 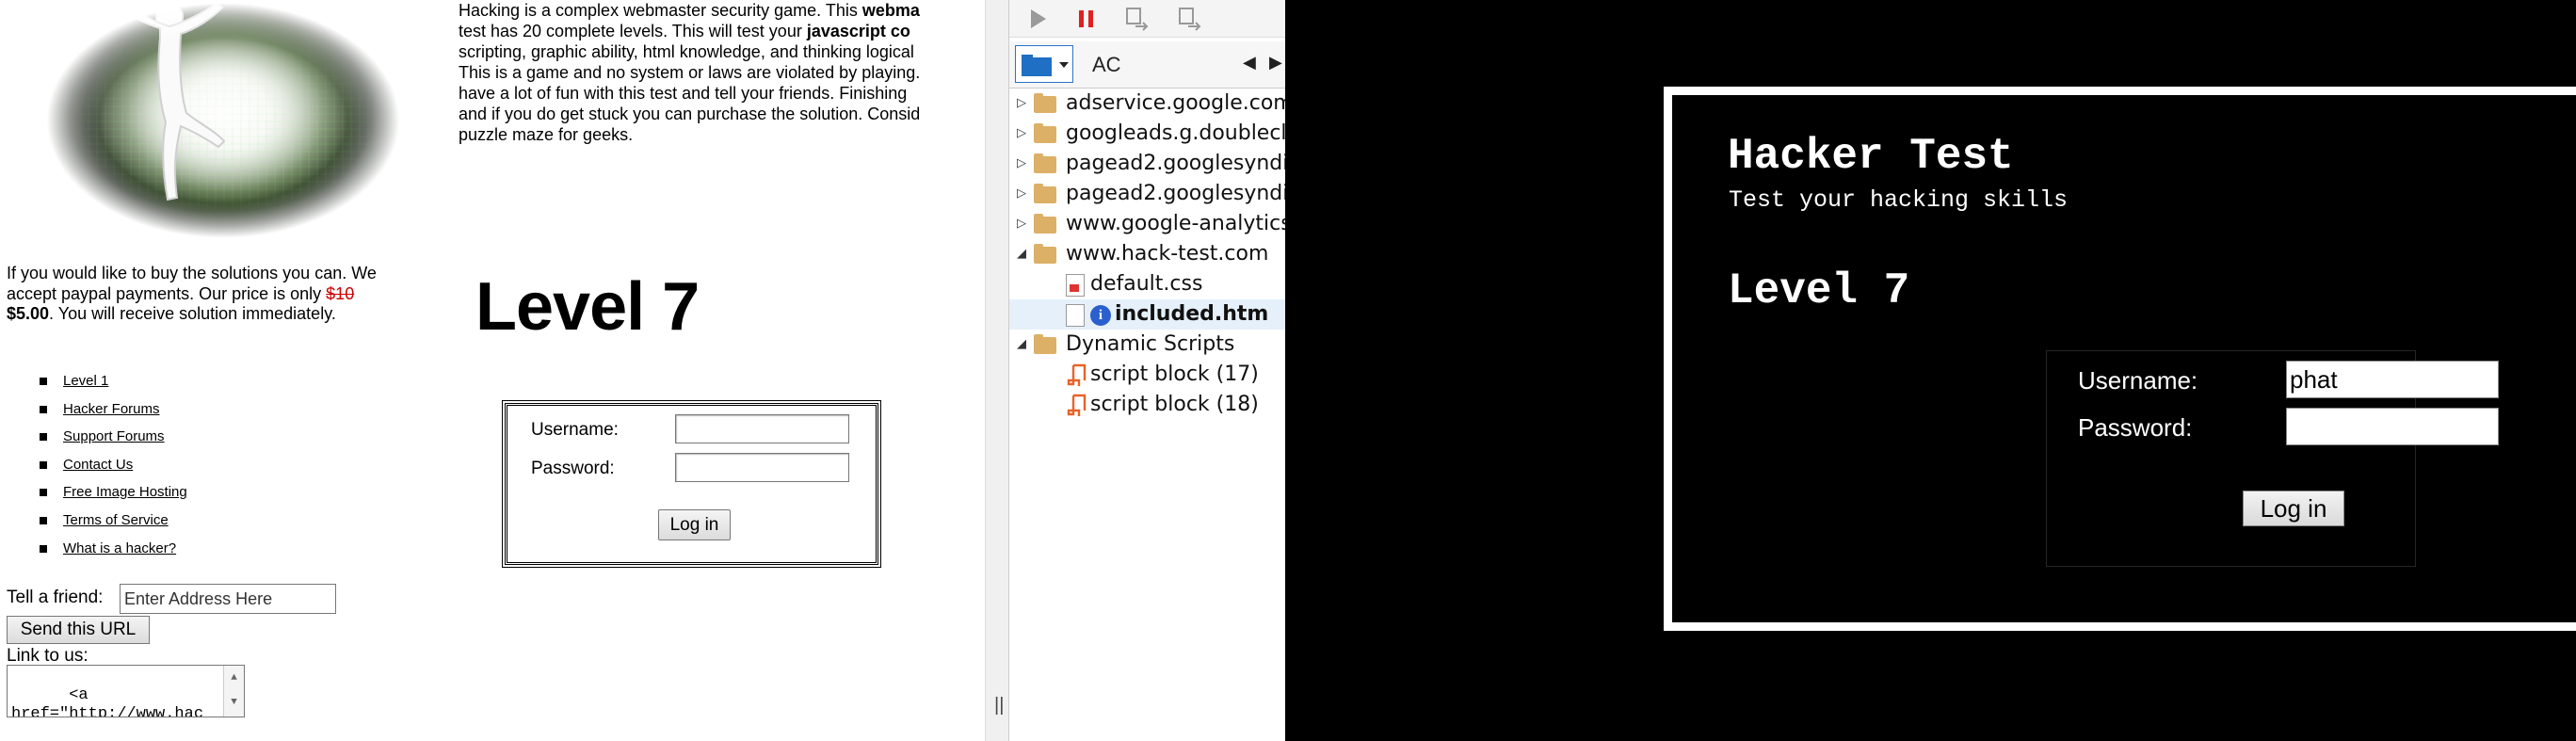 I want to click on tree-item: ▷ www.google-analytics, so click(x=1150, y=224).